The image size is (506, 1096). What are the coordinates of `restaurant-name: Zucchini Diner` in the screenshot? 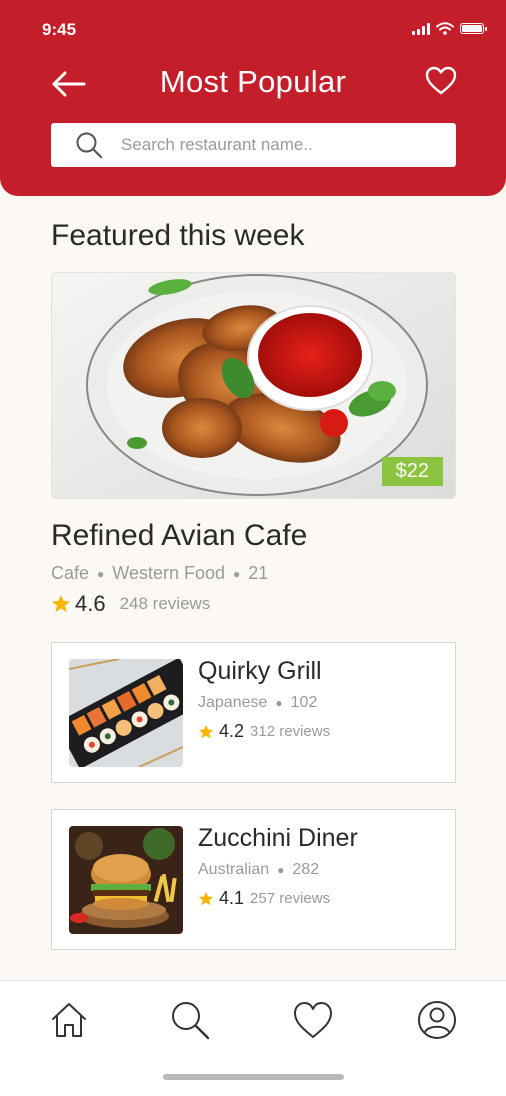 It's located at (278, 838).